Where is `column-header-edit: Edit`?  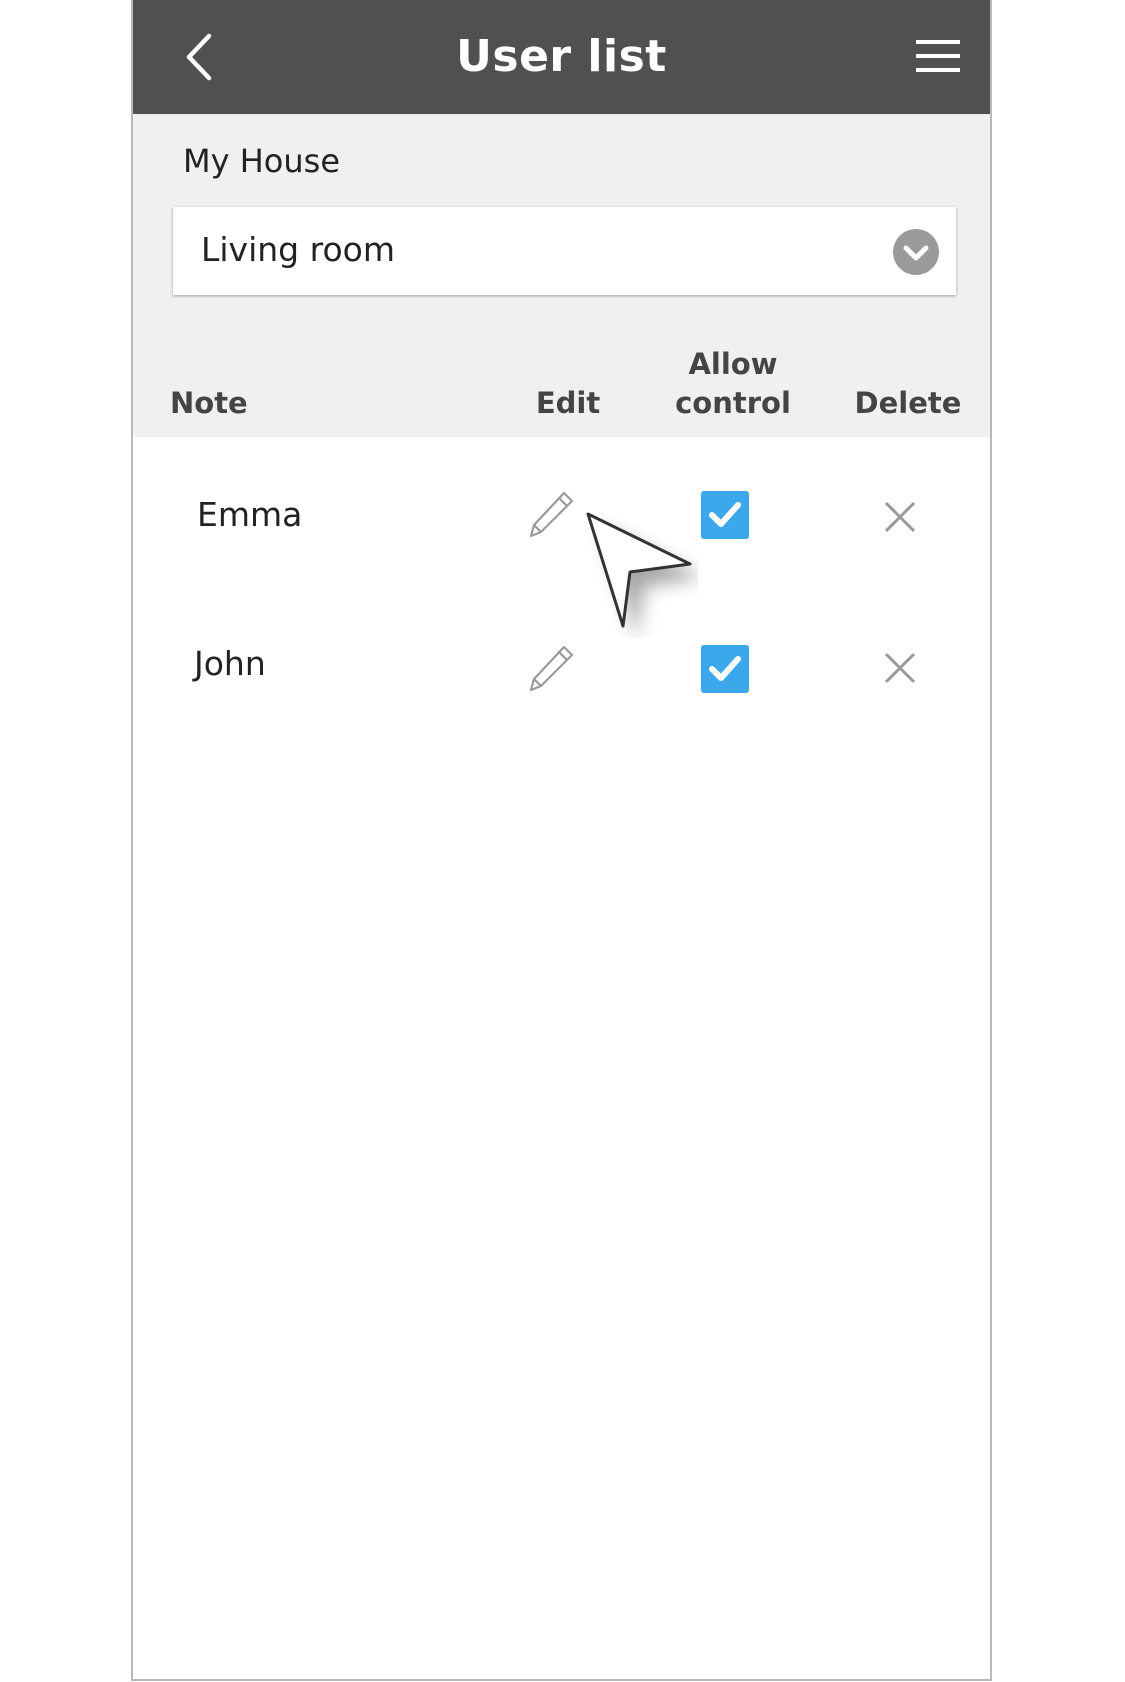
column-header-edit: Edit is located at coordinates (568, 403).